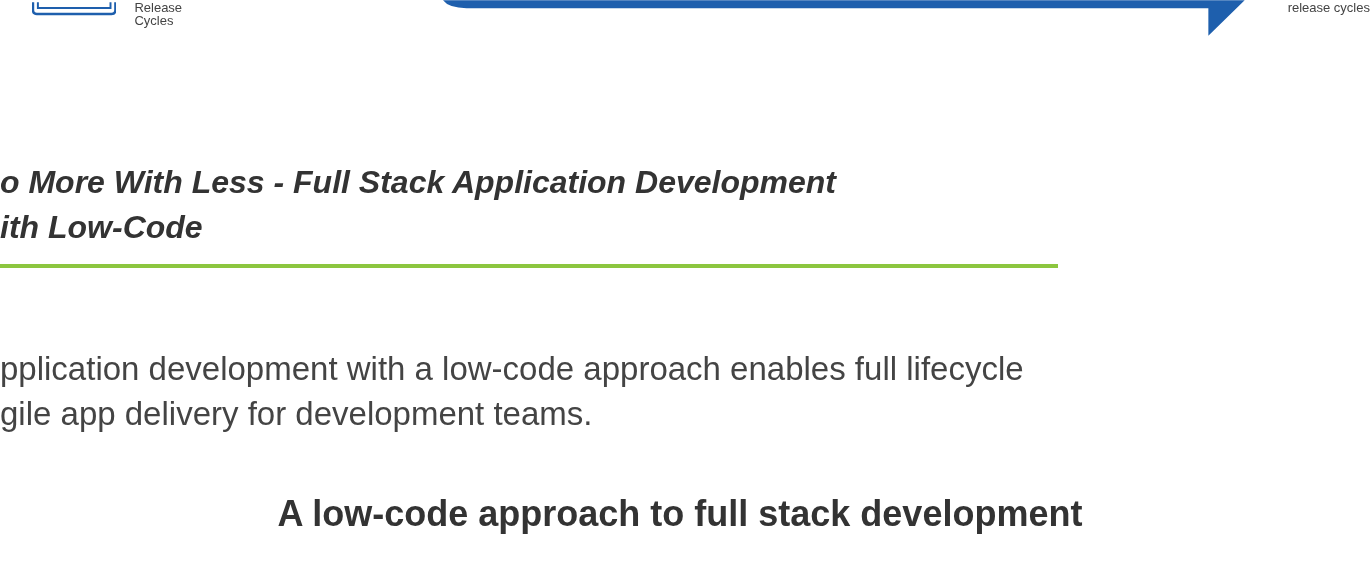 The width and height of the screenshot is (1370, 569). I want to click on release-cycles-label: release cycles, so click(1328, 7).